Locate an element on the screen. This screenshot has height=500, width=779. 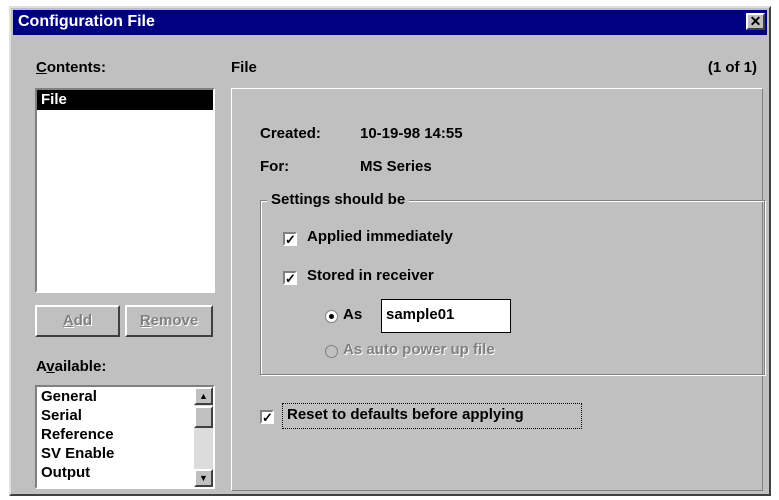
scroll-up-button: ▲ is located at coordinates (203, 396).